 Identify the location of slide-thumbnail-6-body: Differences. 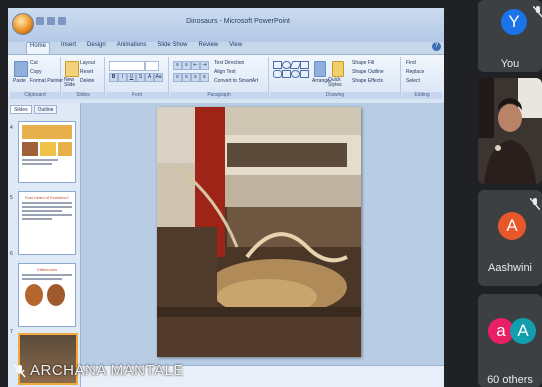
(47, 295).